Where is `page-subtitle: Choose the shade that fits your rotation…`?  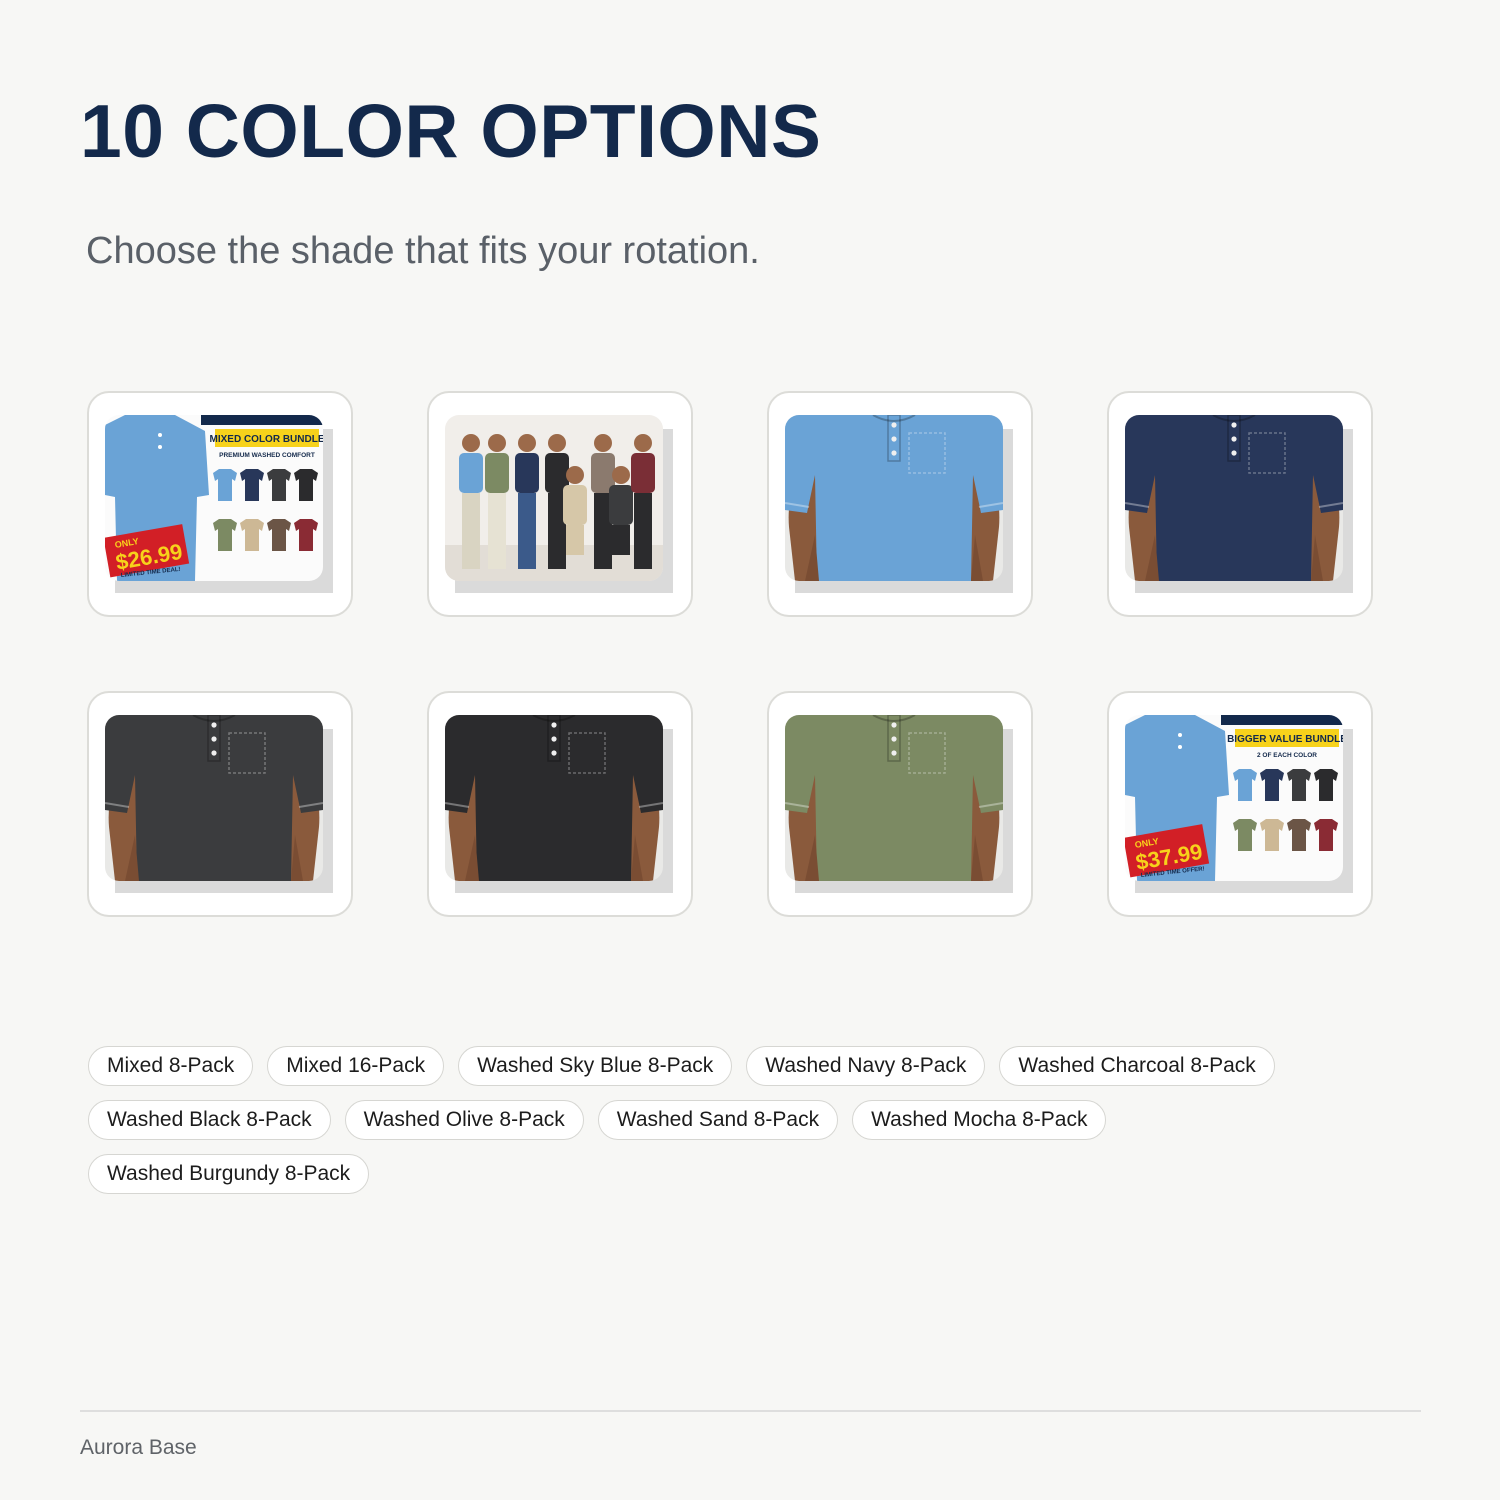
page-subtitle: Choose the shade that fits your rotation… is located at coordinates (423, 251).